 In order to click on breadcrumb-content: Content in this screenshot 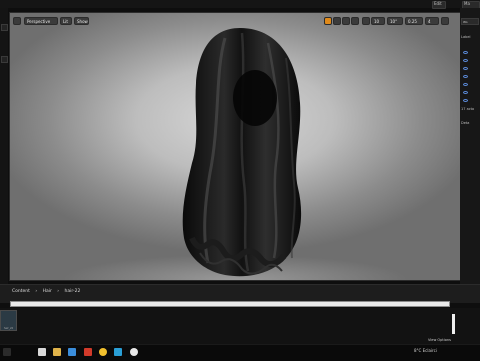, I will do `click(21, 291)`.